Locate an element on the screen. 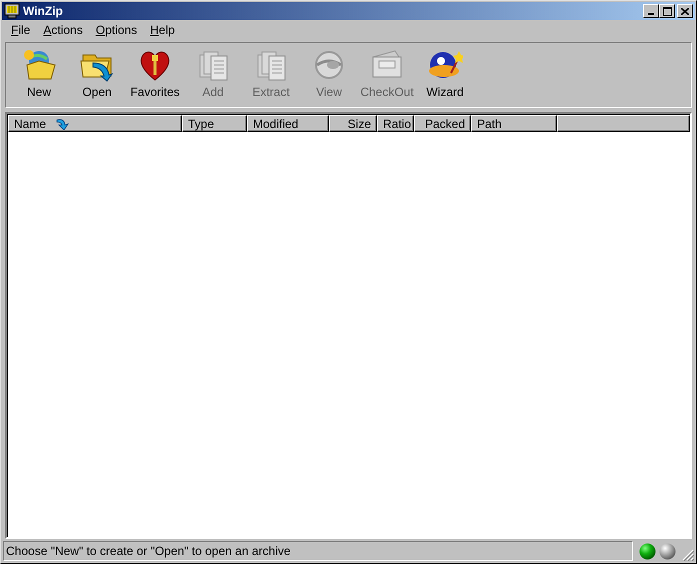 The image size is (697, 564). column-header: Modified is located at coordinates (288, 123).